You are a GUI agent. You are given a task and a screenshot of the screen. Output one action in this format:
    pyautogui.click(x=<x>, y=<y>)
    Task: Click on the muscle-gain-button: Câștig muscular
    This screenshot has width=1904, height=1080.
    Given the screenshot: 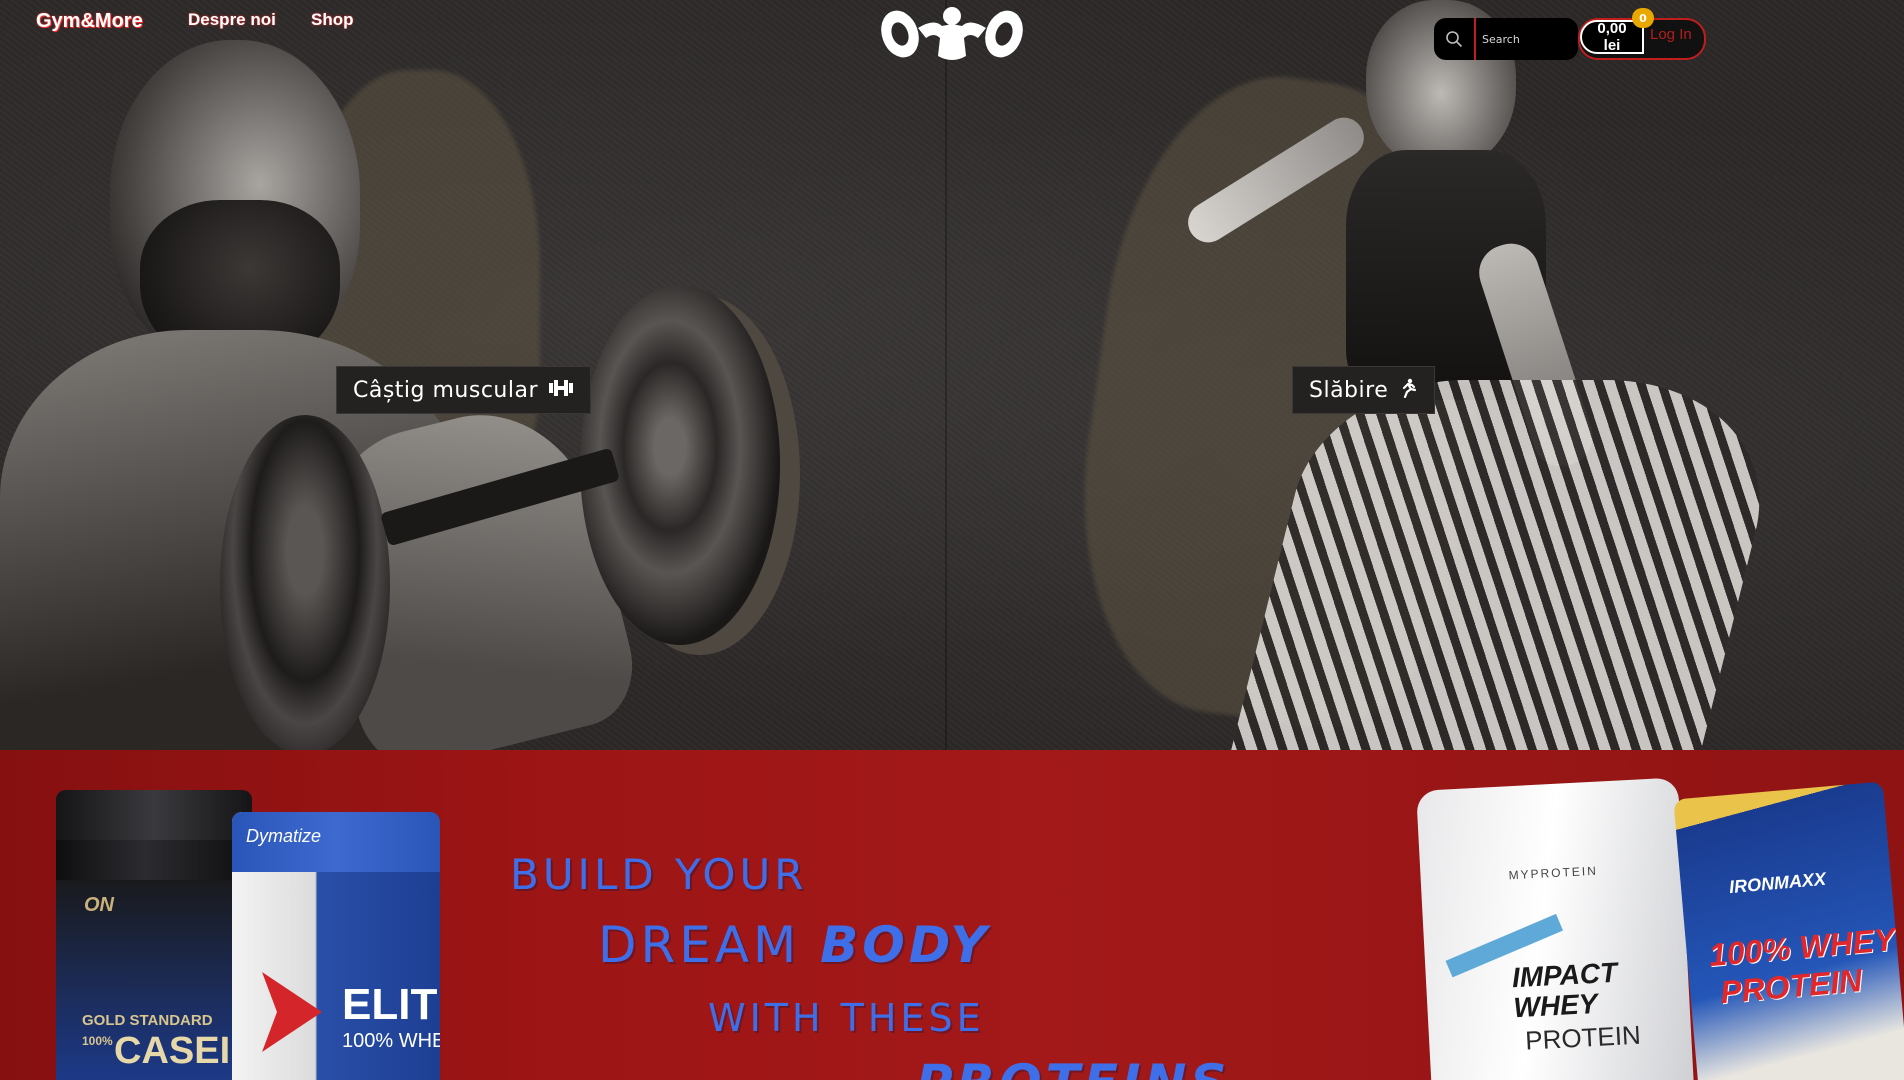 What is the action you would take?
    pyautogui.click(x=464, y=390)
    